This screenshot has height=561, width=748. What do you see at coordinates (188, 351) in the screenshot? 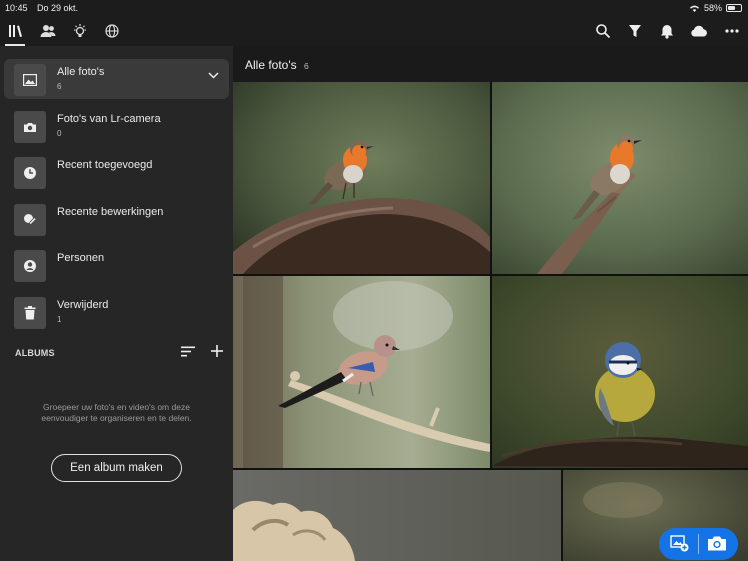
I see `sort-icon` at bounding box center [188, 351].